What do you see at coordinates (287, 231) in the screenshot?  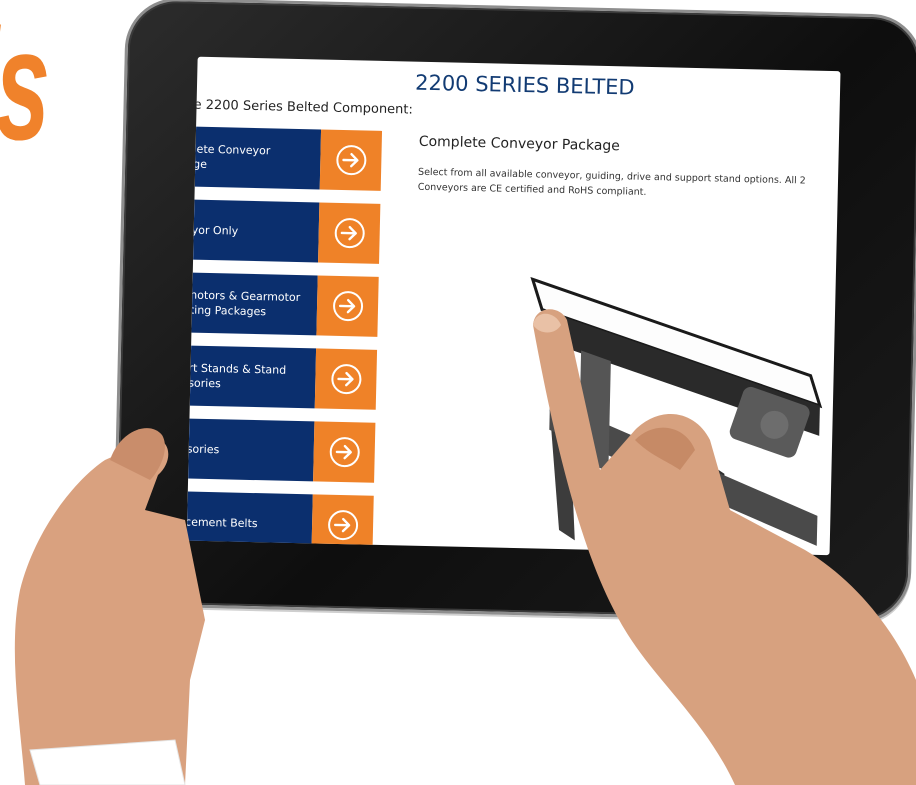 I see `menu-item-conveyor-only: yor Only` at bounding box center [287, 231].